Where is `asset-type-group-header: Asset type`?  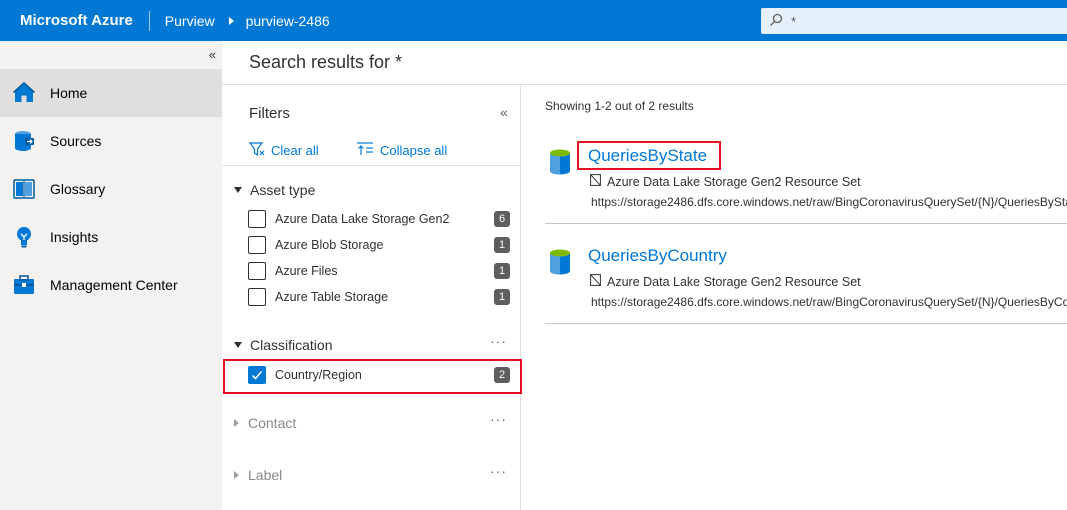 asset-type-group-header: Asset type is located at coordinates (274, 190).